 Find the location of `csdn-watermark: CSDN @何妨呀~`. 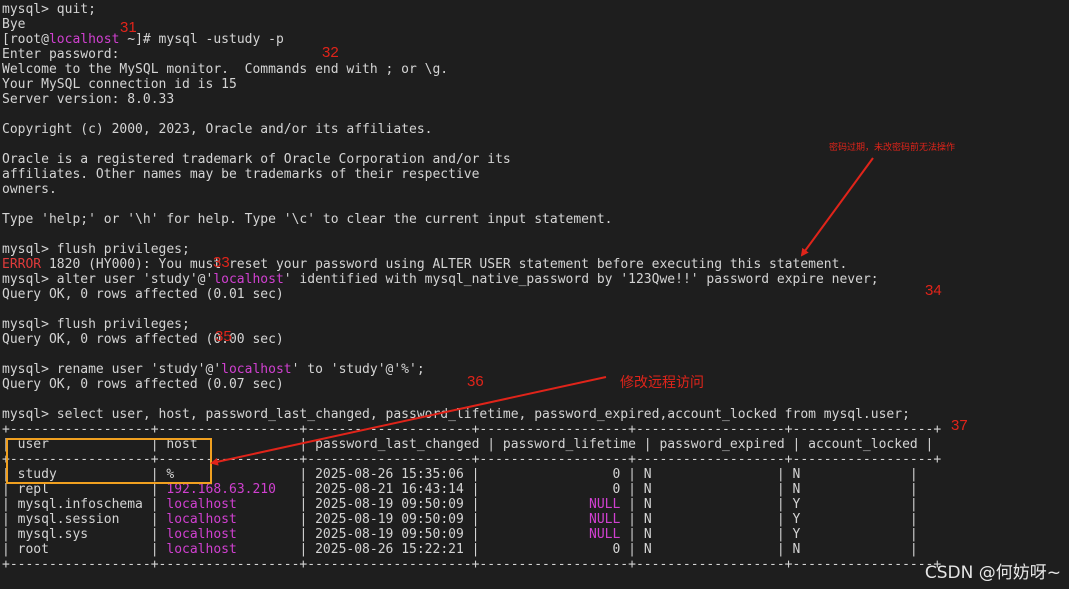

csdn-watermark: CSDN @何妨呀~ is located at coordinates (992, 573).